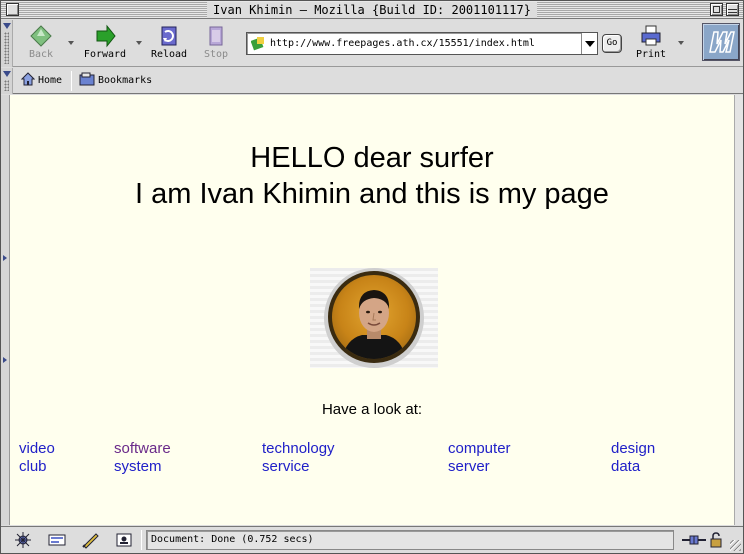  What do you see at coordinates (374, 324) in the screenshot?
I see `portrait-face-icon` at bounding box center [374, 324].